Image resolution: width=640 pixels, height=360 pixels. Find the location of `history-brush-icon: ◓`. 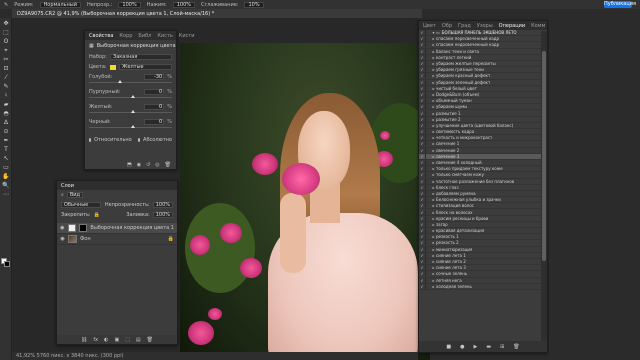

history-brush-icon: ◓ is located at coordinates (6, 113).